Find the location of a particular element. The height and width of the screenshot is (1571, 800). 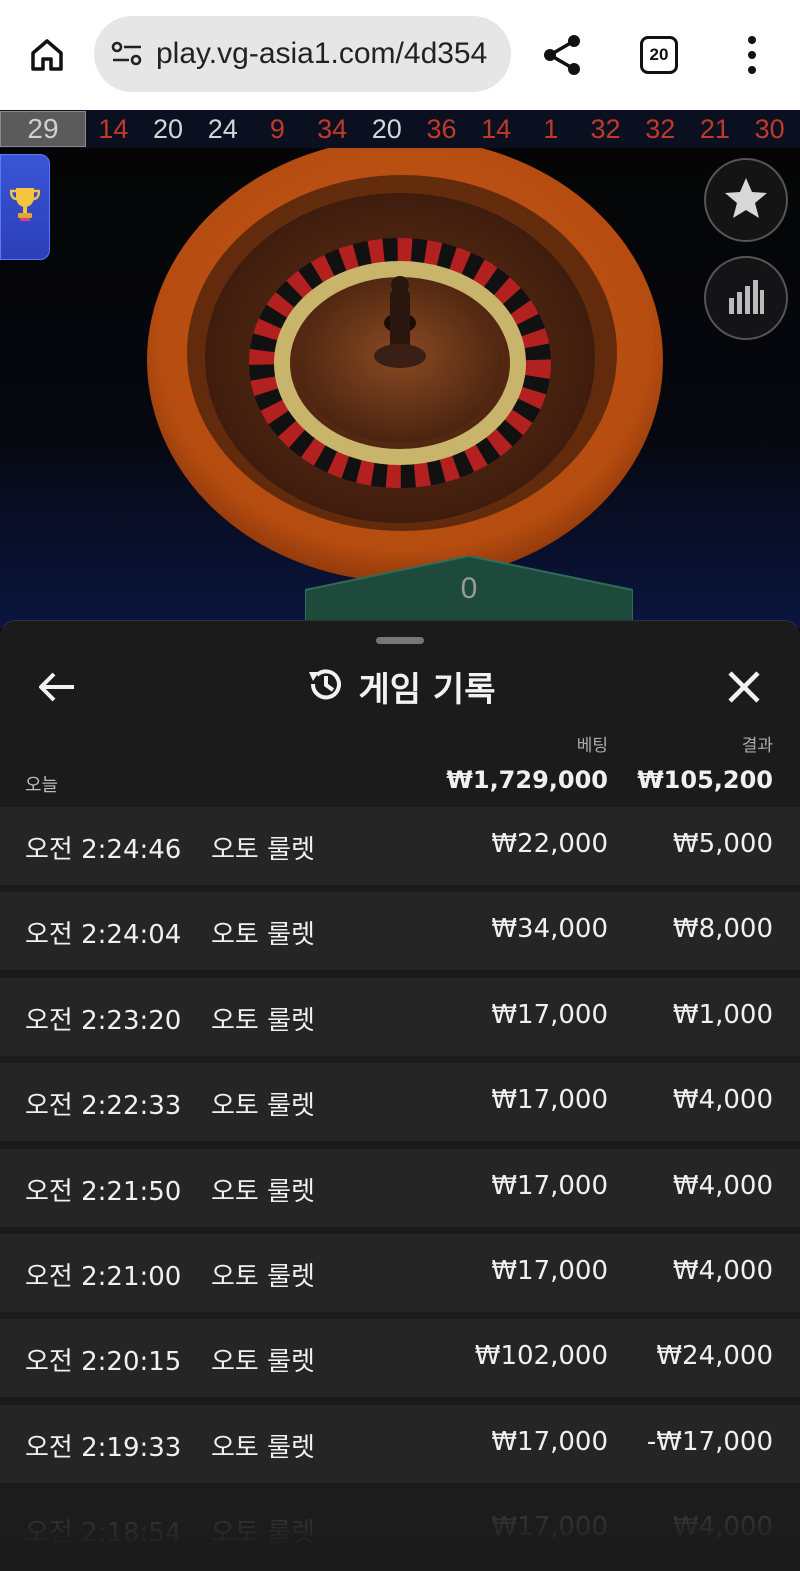

row-bet: ₩102,000 is located at coordinates (541, 1356).